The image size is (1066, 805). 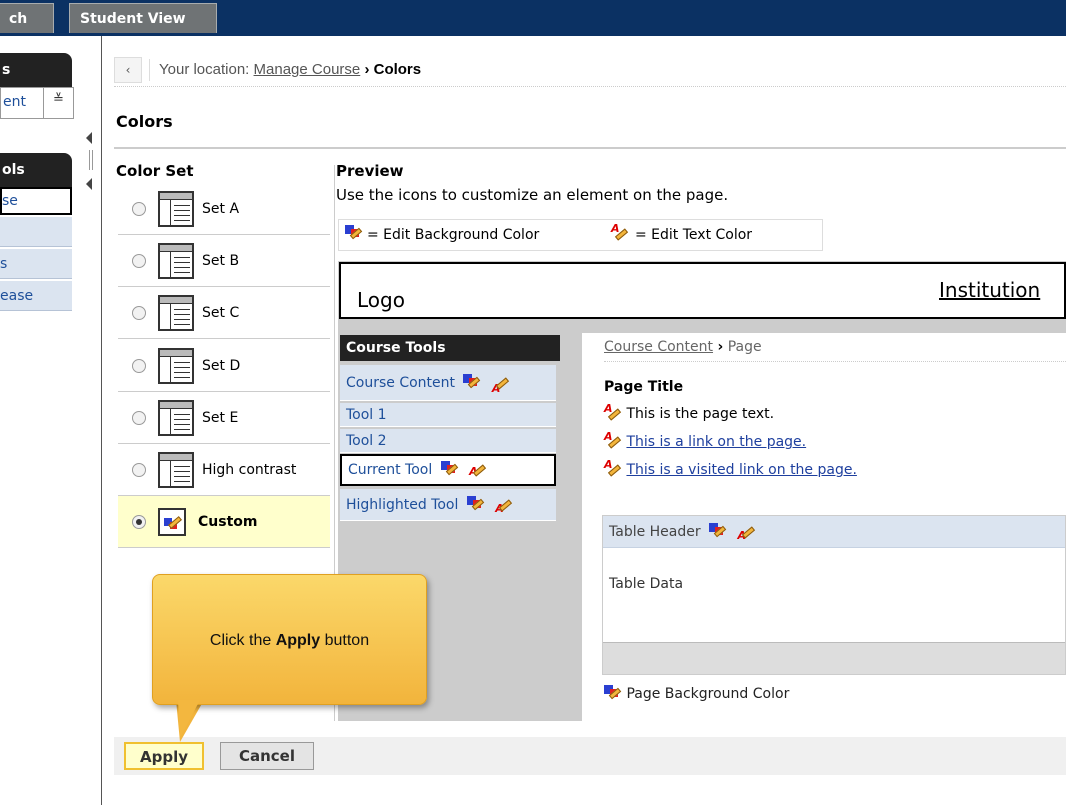 I want to click on grip-icon, so click(x=91, y=160).